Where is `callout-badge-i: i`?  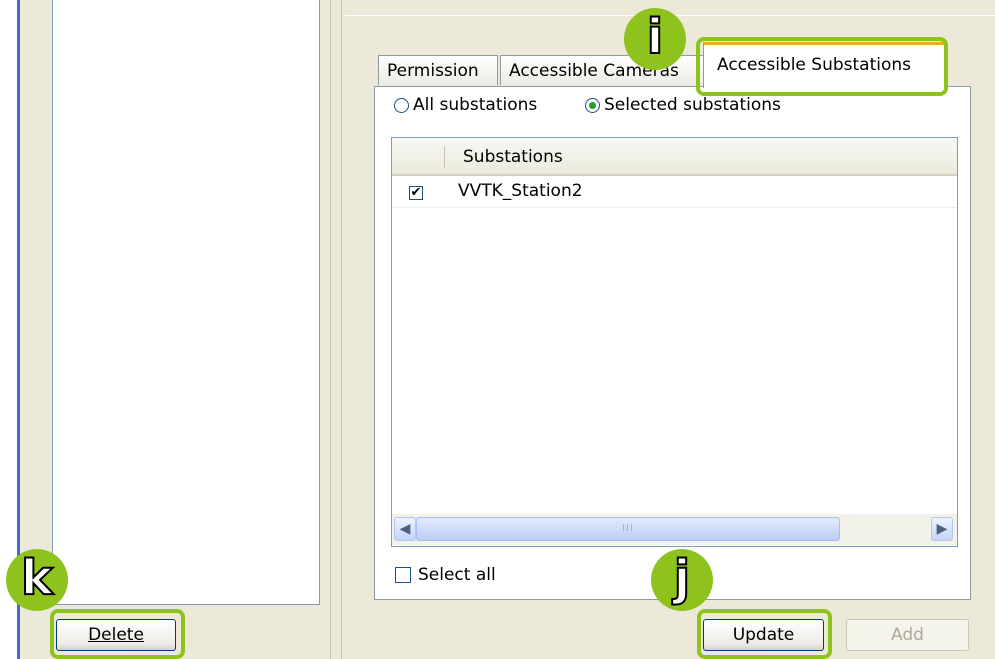
callout-badge-i: i is located at coordinates (655, 39).